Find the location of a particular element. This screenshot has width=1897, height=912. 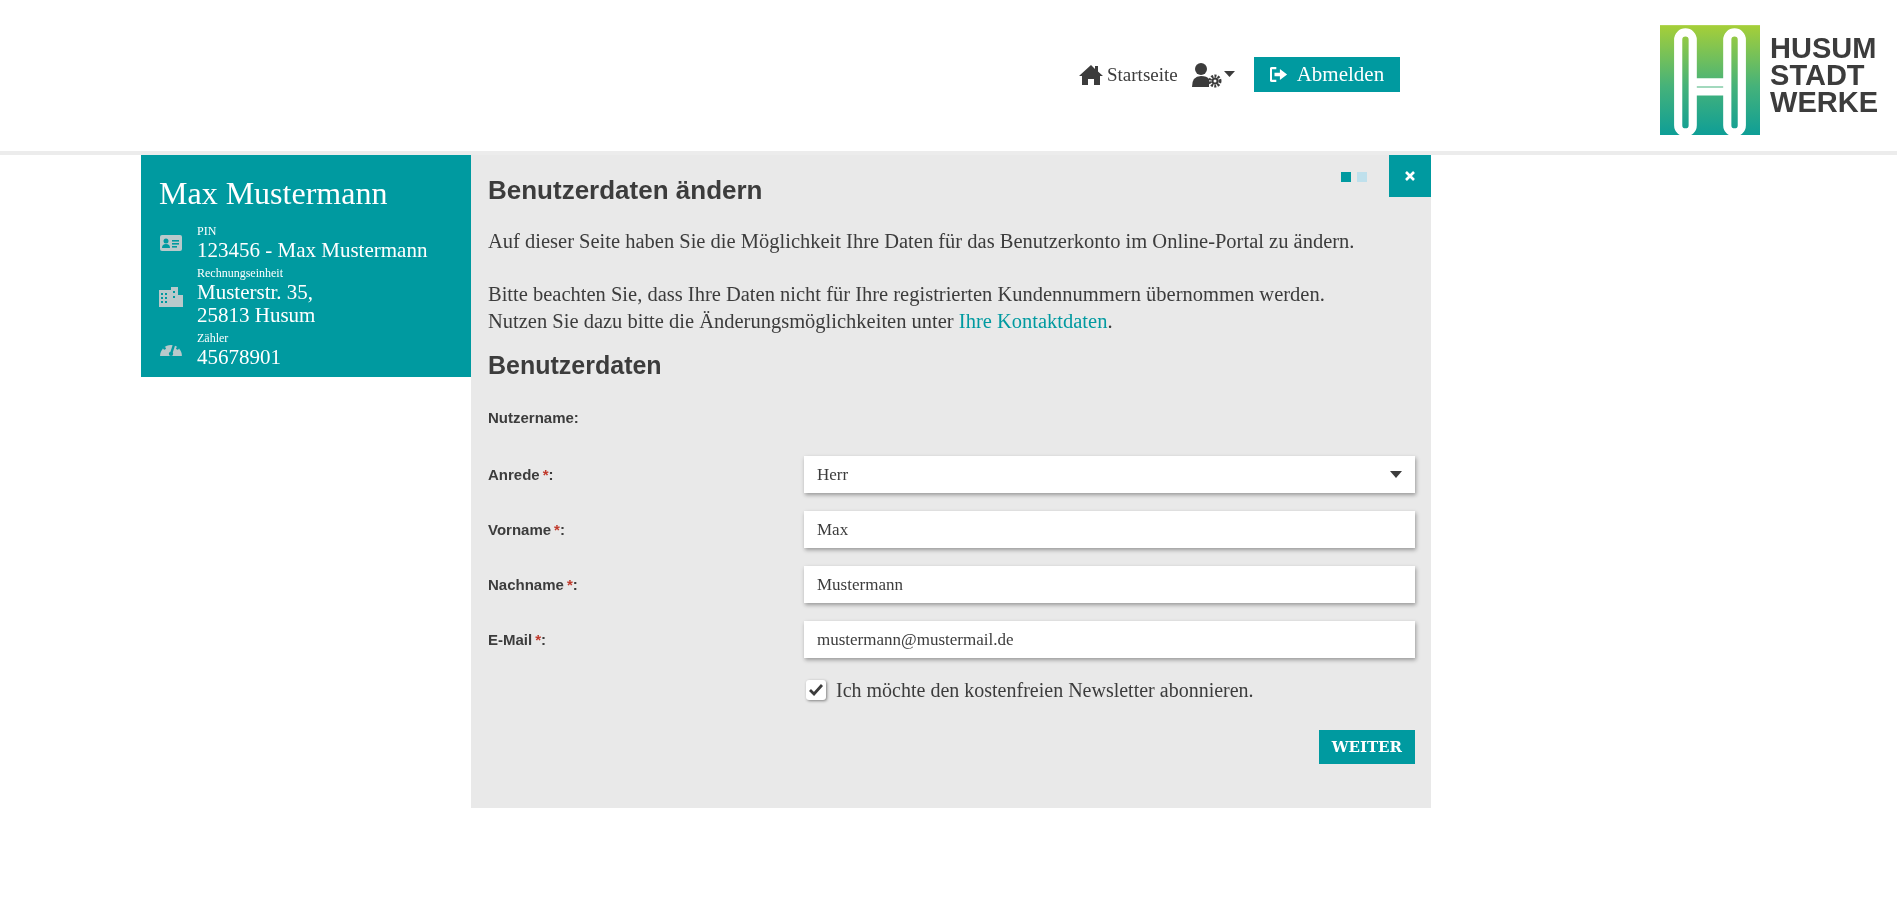

info-value: Musterstr. 35, 25813 Husum is located at coordinates (256, 304).